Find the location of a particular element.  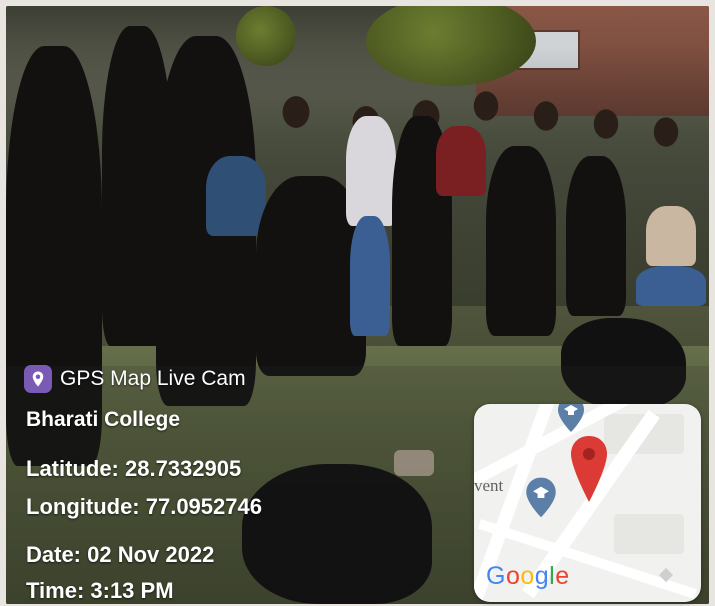

google-logo: Google is located at coordinates (528, 576).